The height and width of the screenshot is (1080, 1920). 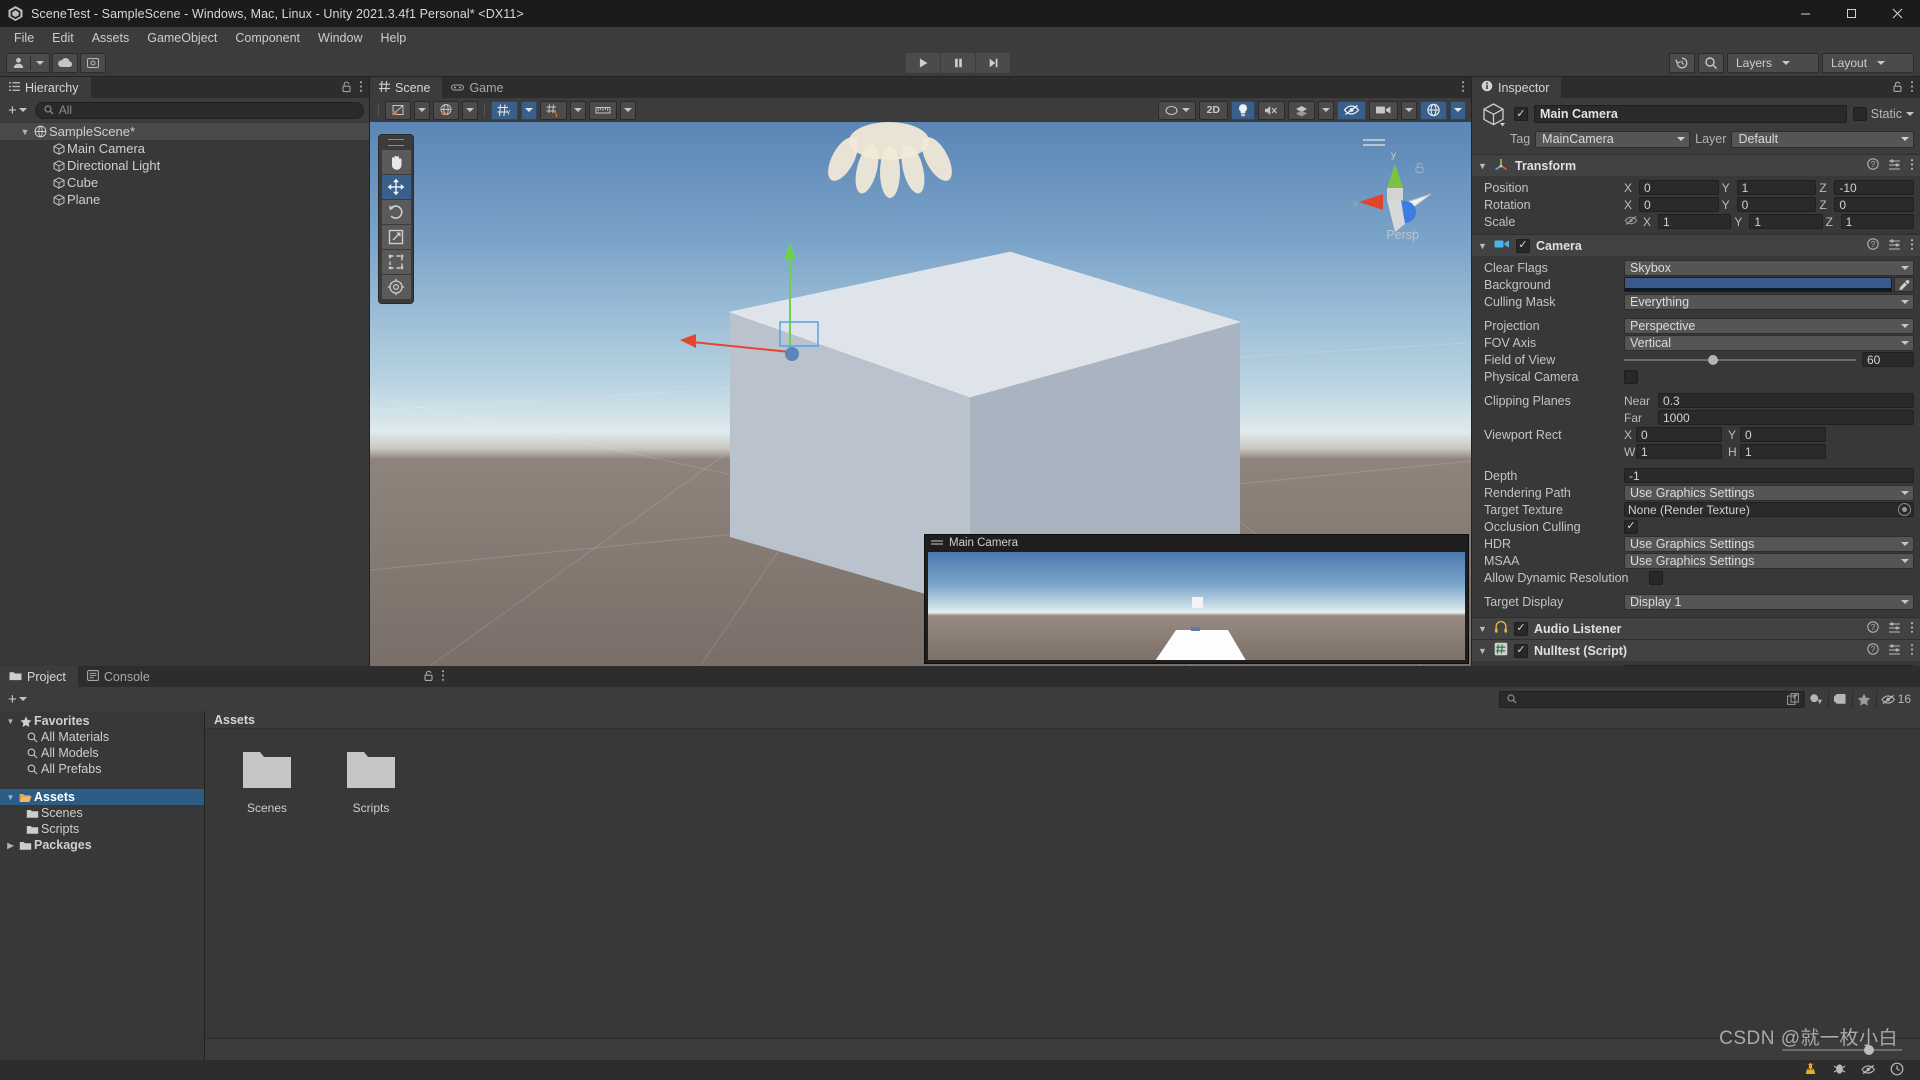 What do you see at coordinates (1383, 110) in the screenshot?
I see `scene-camera-button` at bounding box center [1383, 110].